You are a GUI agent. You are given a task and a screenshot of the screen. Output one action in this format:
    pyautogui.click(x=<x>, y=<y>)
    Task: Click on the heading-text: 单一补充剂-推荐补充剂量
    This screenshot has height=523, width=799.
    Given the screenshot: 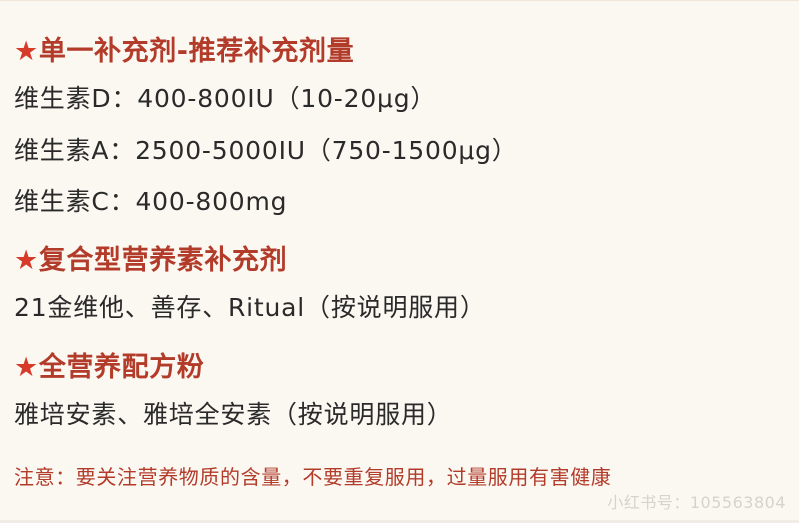 What is the action you would take?
    pyautogui.click(x=196, y=51)
    